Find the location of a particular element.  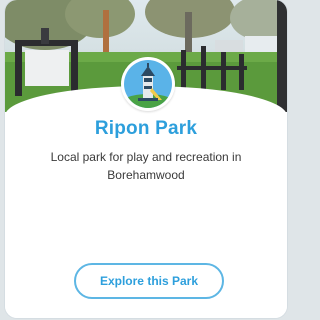

park-tower-icon is located at coordinates (148, 84).